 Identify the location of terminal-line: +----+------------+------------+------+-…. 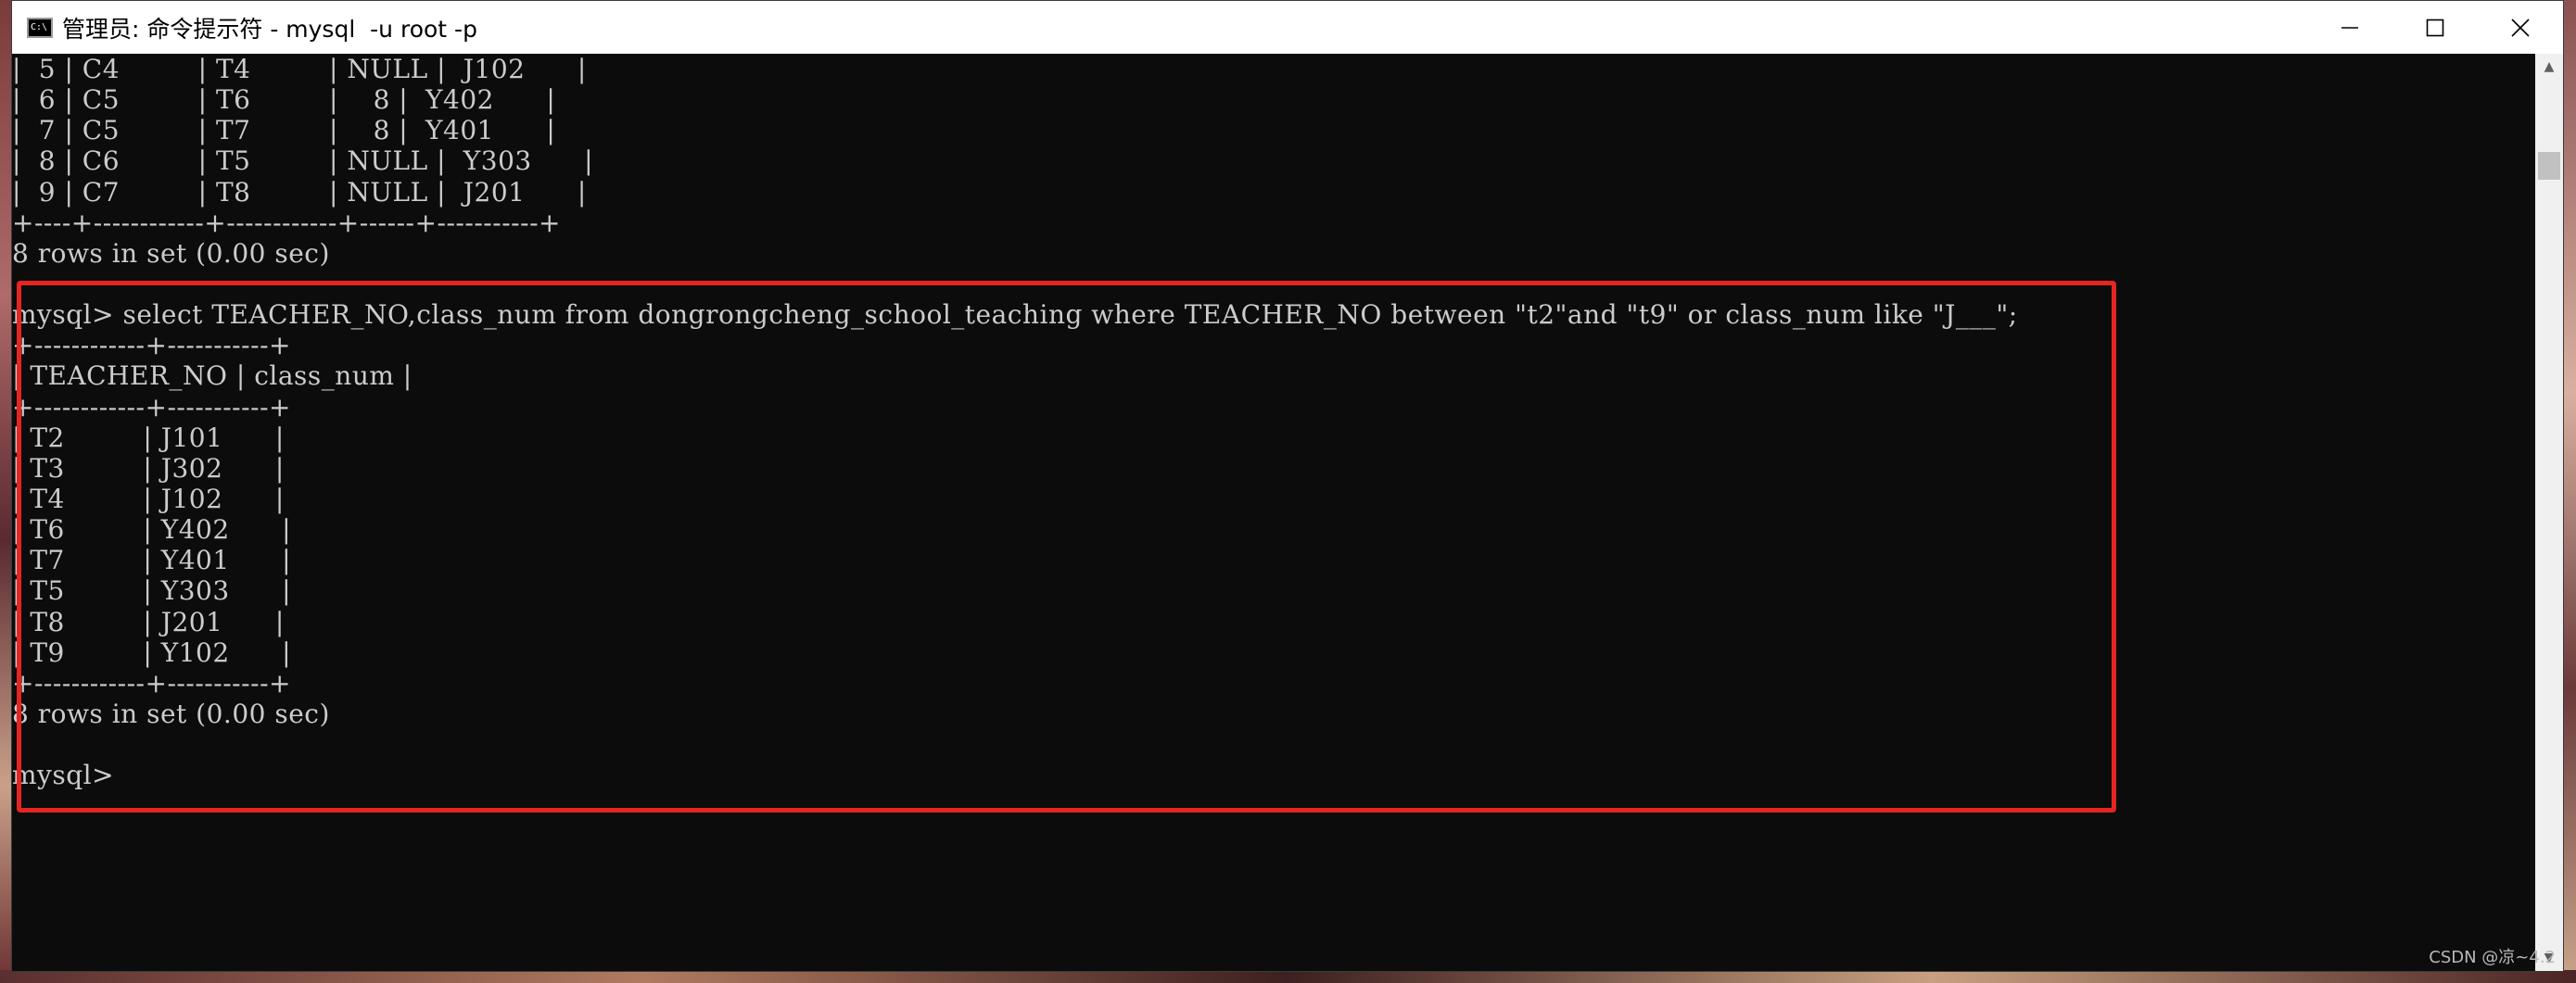
(287, 222).